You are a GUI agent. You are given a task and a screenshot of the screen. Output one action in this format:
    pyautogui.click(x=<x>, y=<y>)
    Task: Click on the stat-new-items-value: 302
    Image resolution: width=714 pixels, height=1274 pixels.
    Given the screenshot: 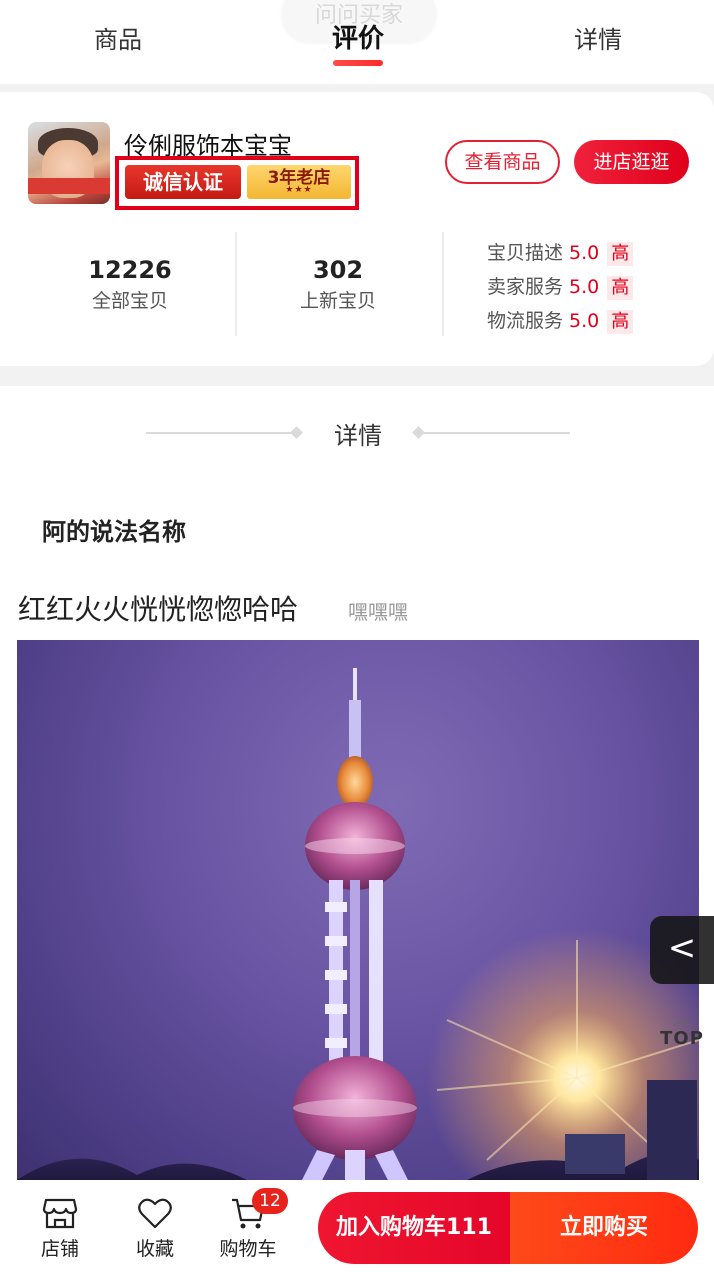 What is the action you would take?
    pyautogui.click(x=338, y=270)
    